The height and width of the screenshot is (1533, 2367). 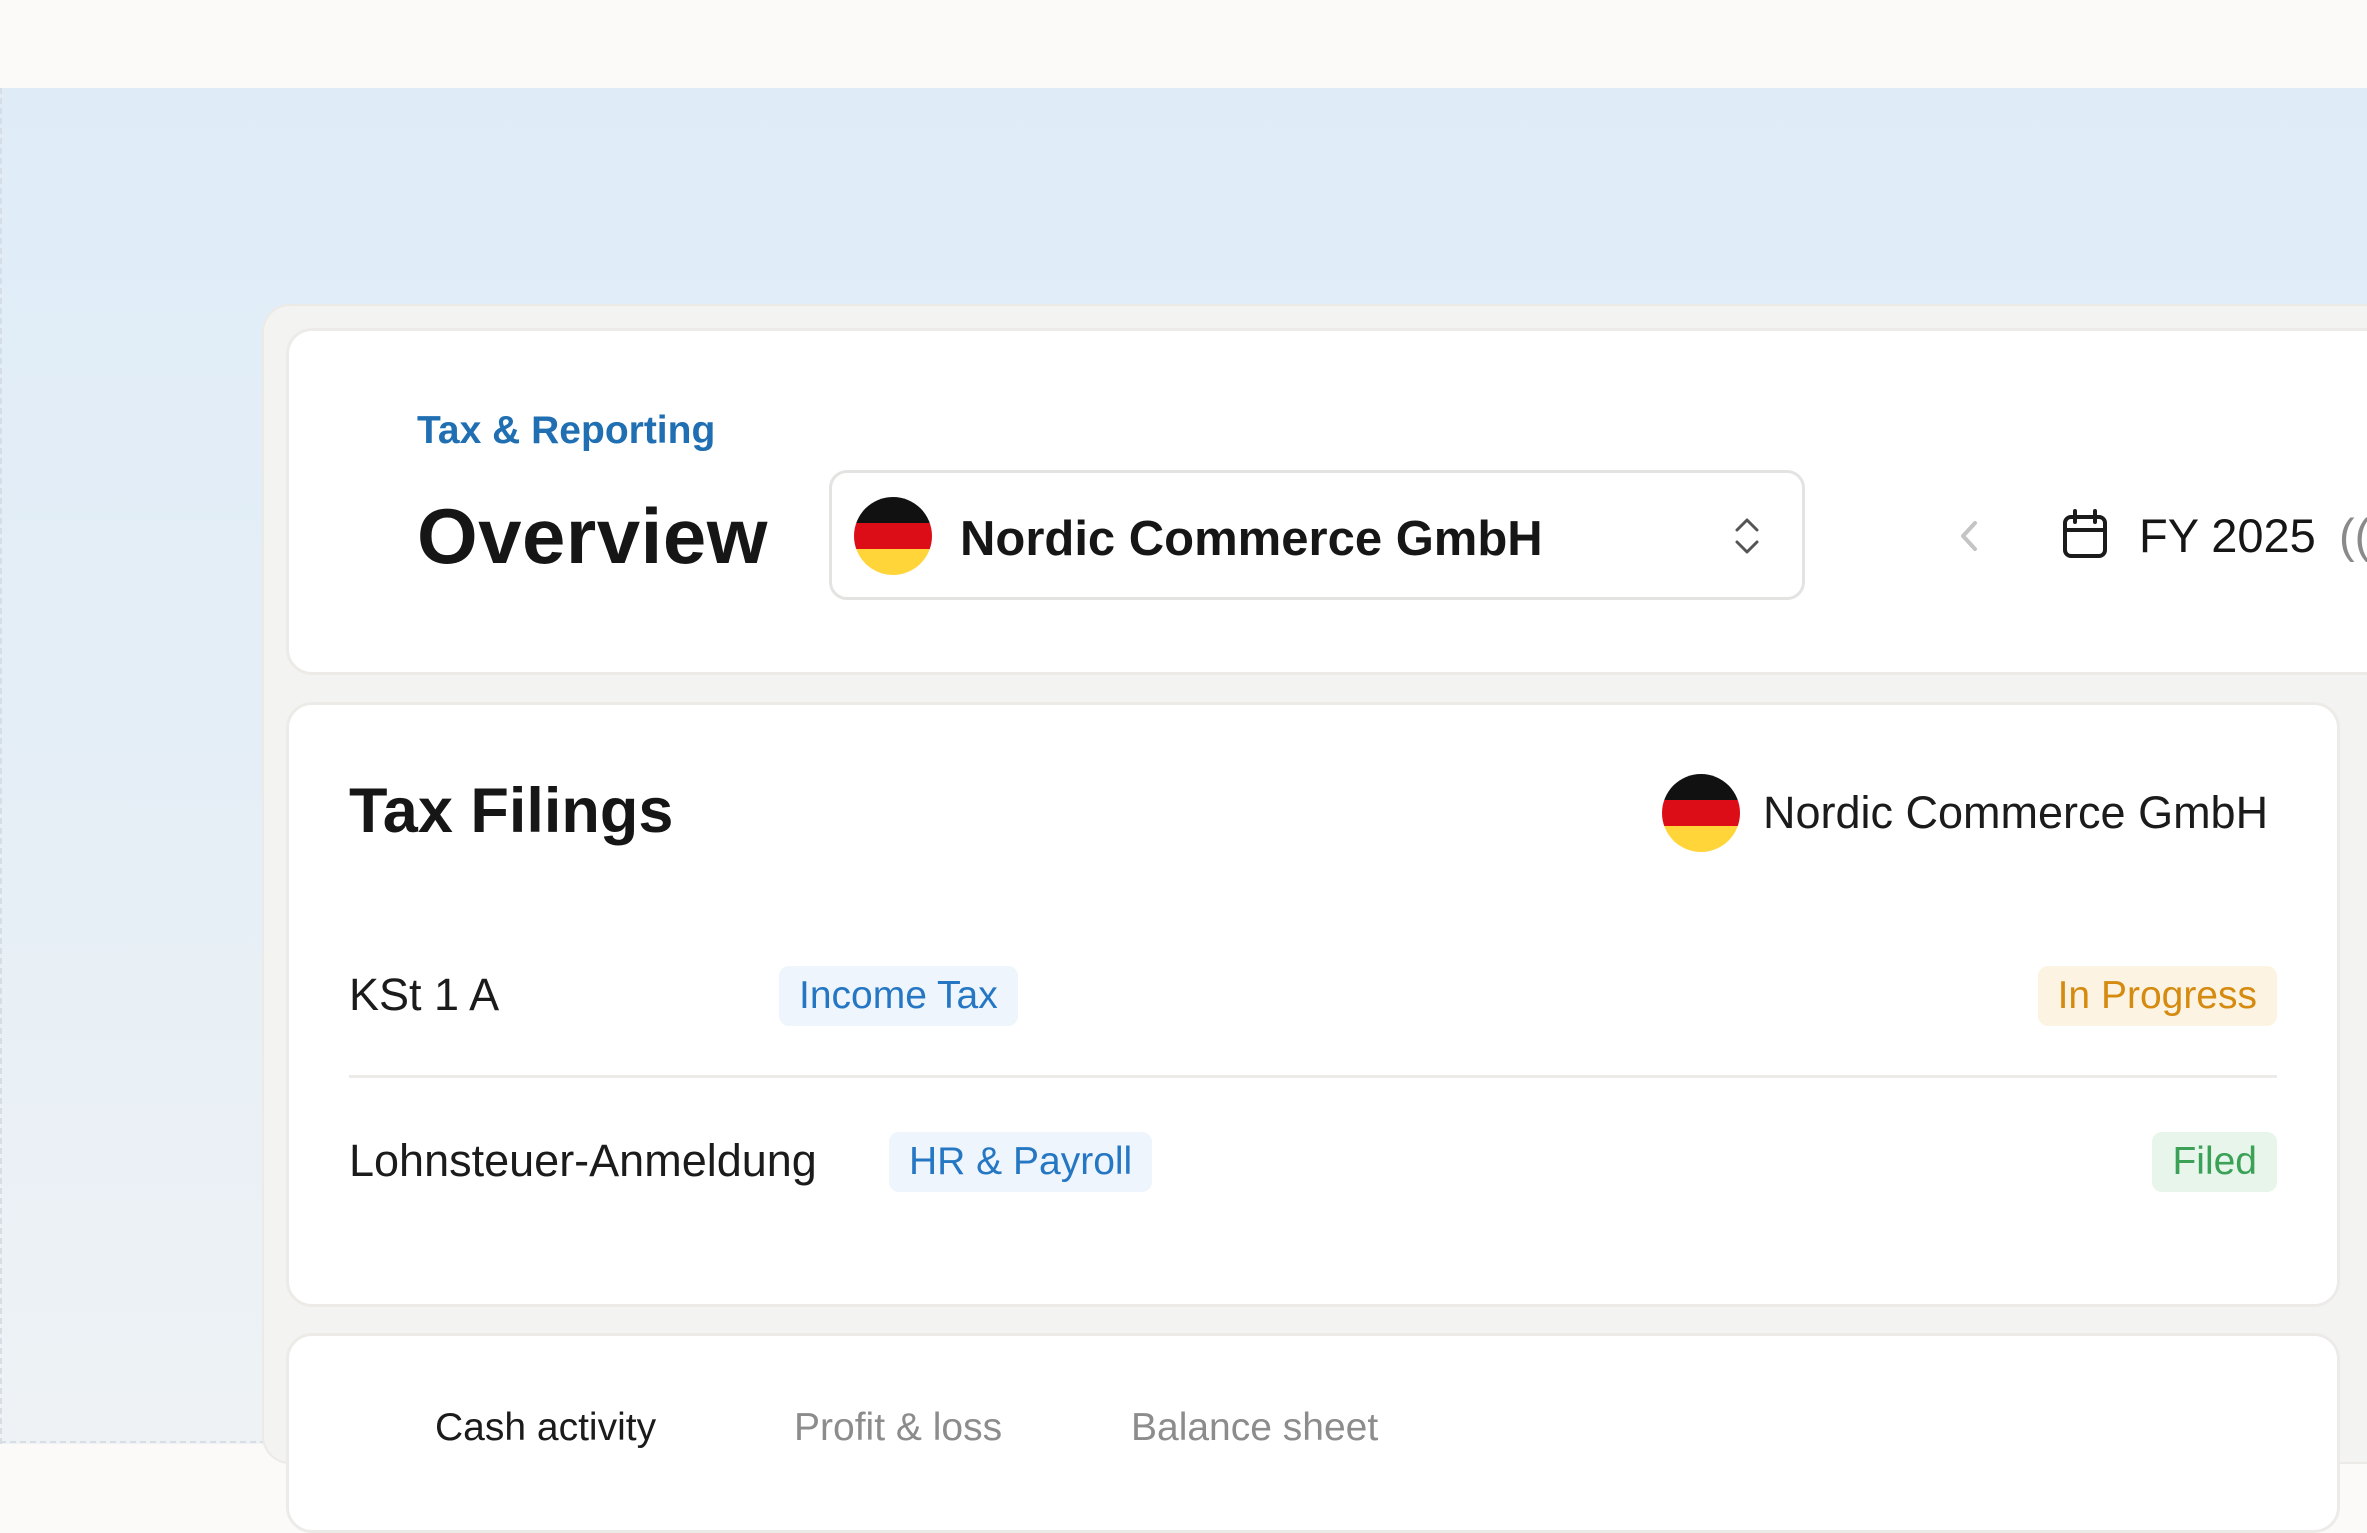 I want to click on top-bar, so click(x=1183, y=44).